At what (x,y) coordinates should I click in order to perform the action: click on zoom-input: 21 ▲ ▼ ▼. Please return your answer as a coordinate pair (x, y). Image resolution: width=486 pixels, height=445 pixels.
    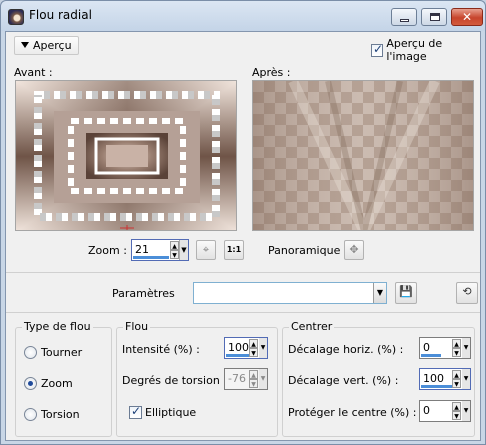
    Looking at the image, I should click on (160, 250).